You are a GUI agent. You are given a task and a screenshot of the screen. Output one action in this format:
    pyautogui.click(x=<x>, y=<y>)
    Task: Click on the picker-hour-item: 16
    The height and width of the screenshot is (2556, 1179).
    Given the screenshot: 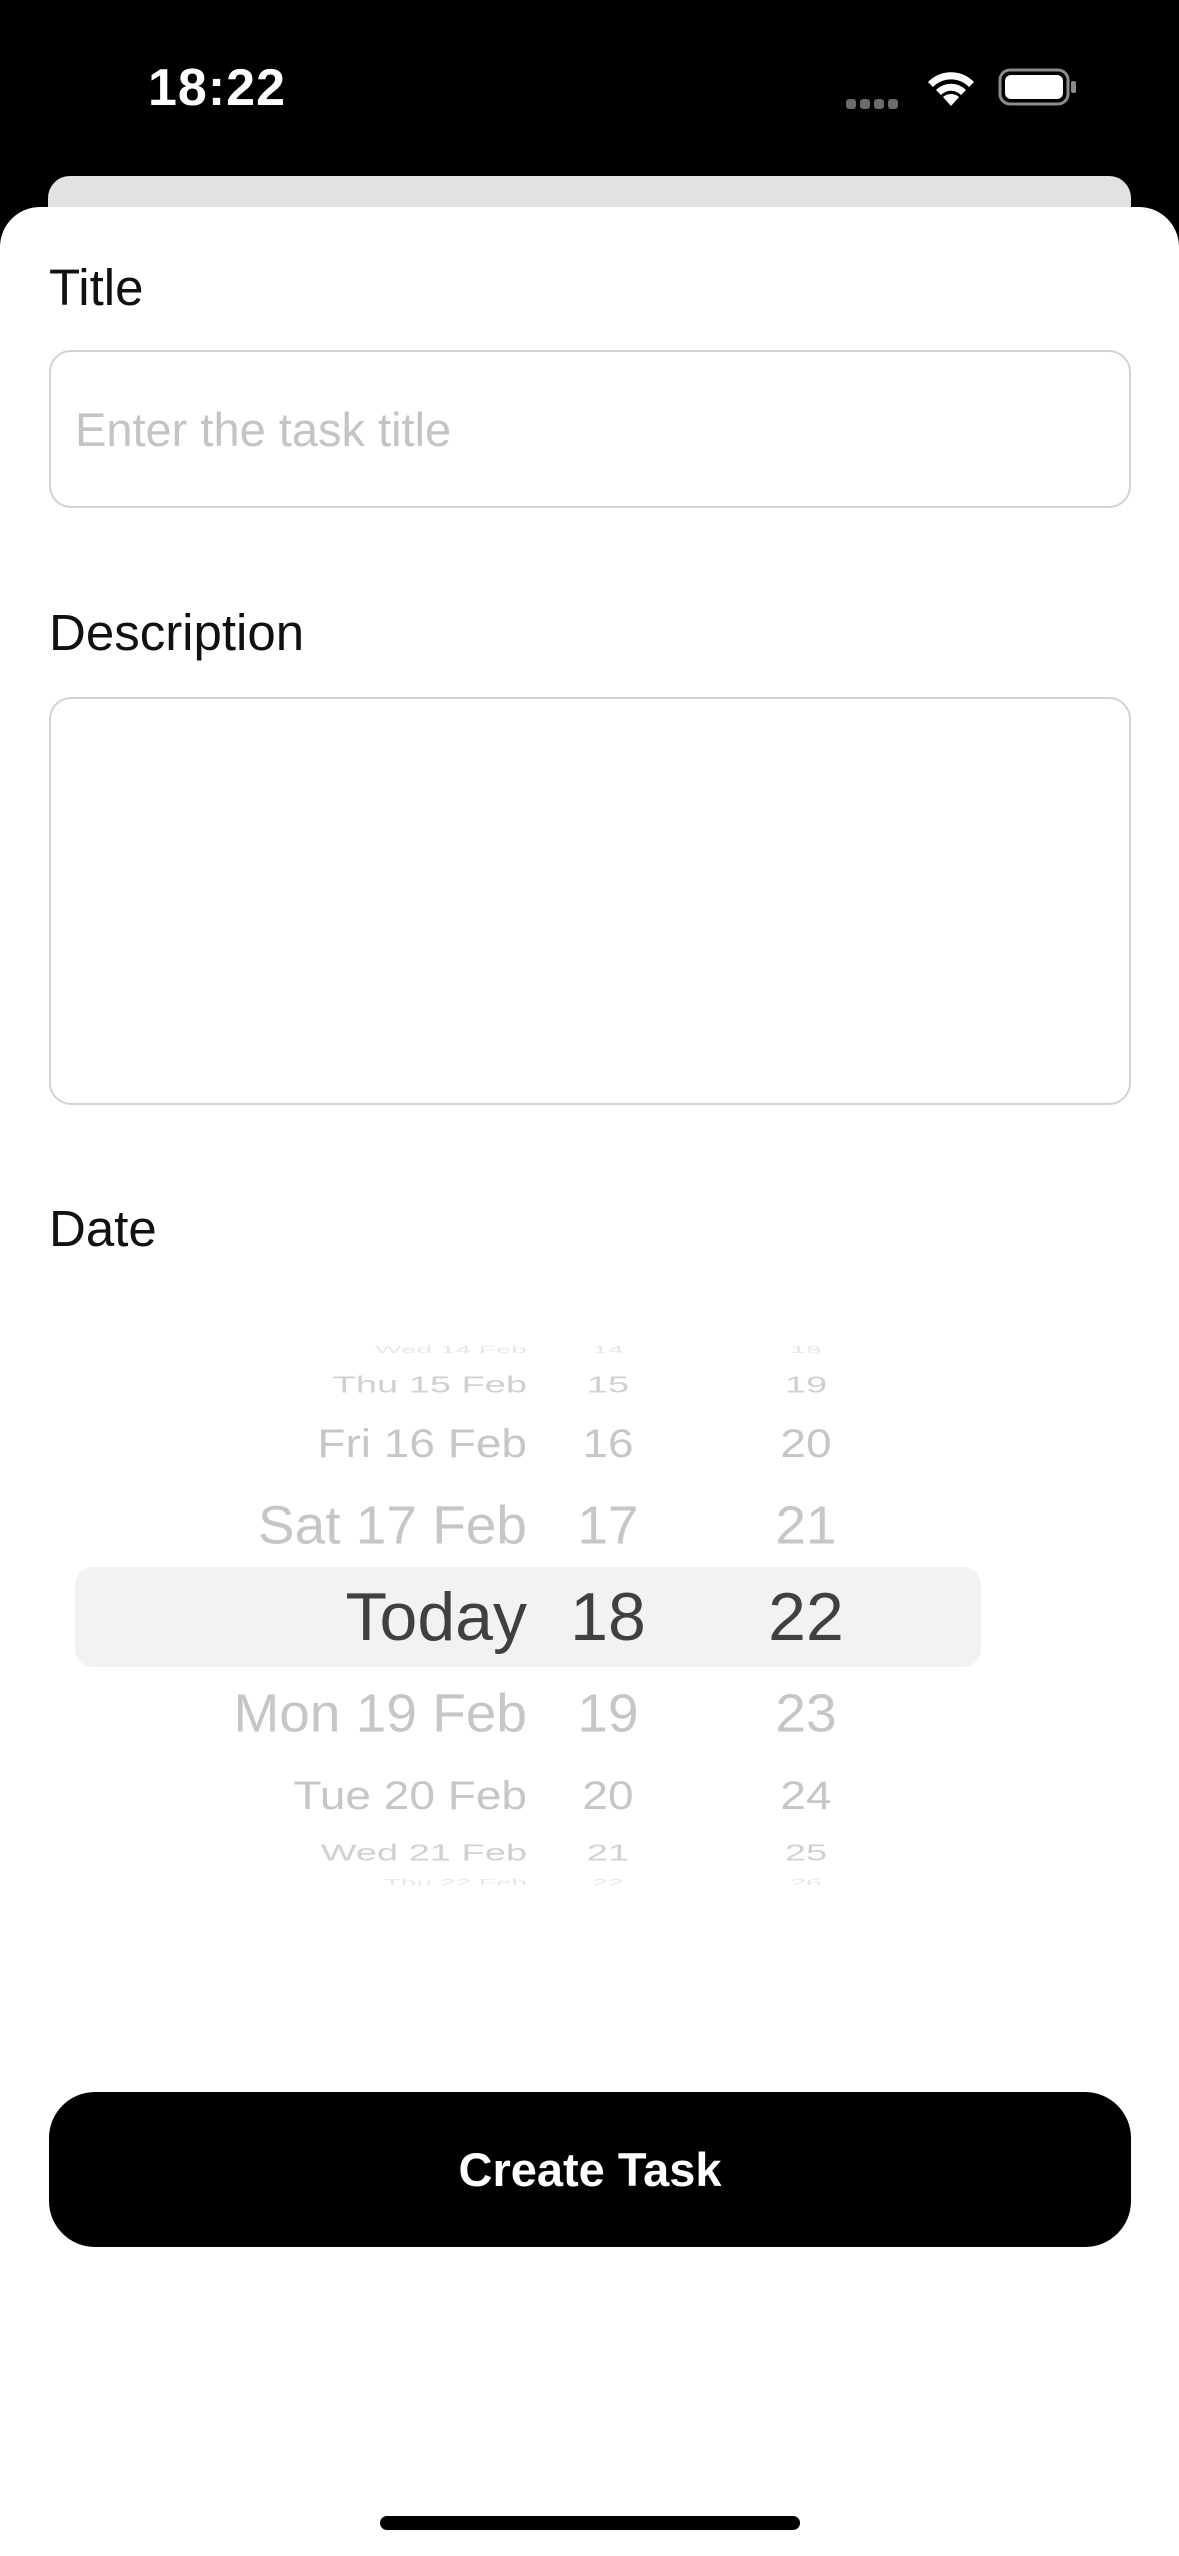 What is the action you would take?
    pyautogui.click(x=608, y=1443)
    